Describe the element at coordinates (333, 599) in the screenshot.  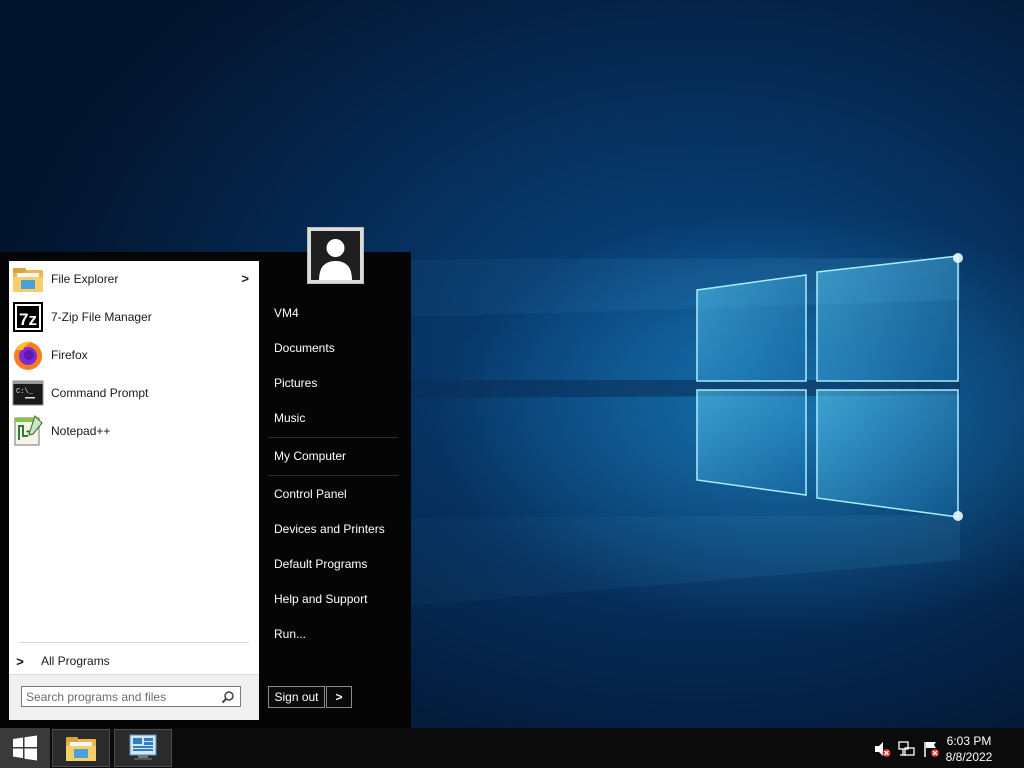
I see `right-item-help-and-support: Help and Support` at that location.